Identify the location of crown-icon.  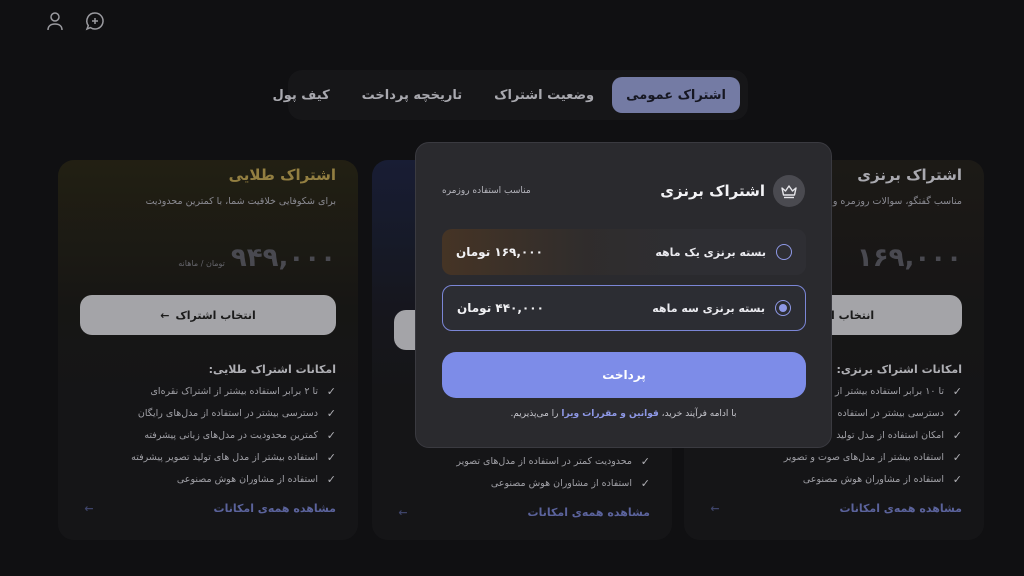
(789, 191).